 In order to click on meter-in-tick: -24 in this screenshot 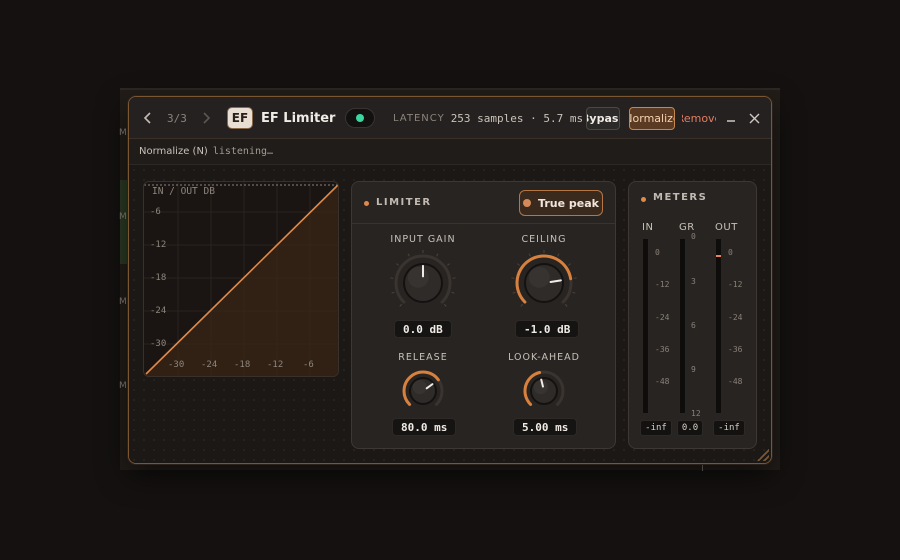, I will do `click(662, 317)`.